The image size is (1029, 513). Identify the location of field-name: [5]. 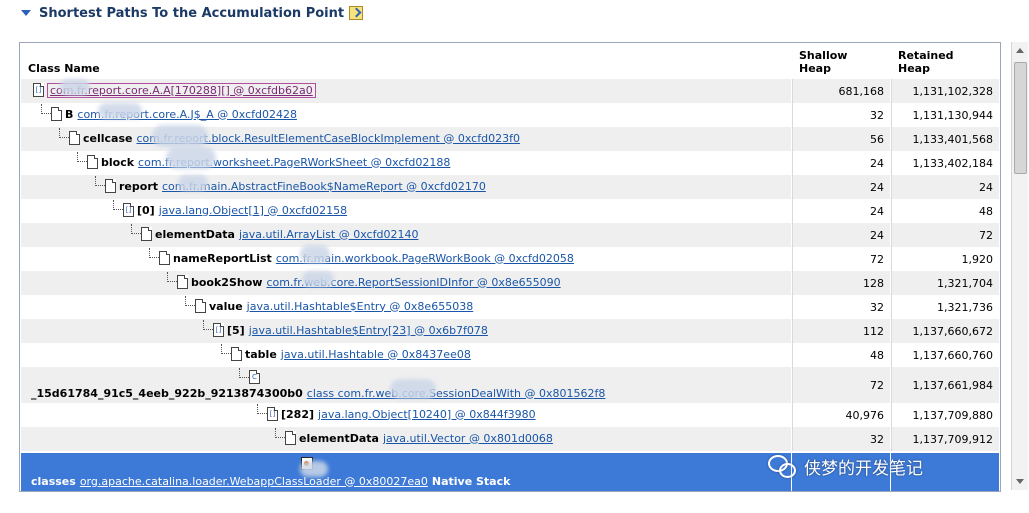
(236, 330).